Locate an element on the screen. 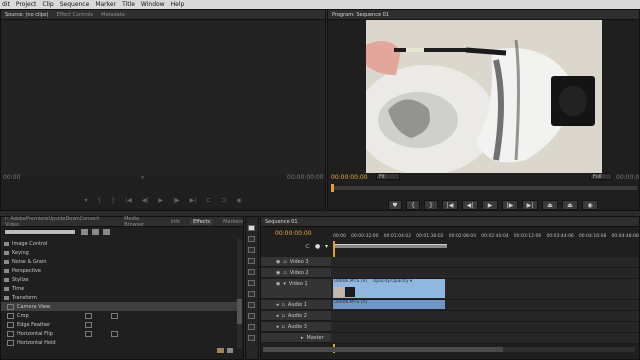 The width and height of the screenshot is (640, 360). play-button: ▶ is located at coordinates (490, 205).